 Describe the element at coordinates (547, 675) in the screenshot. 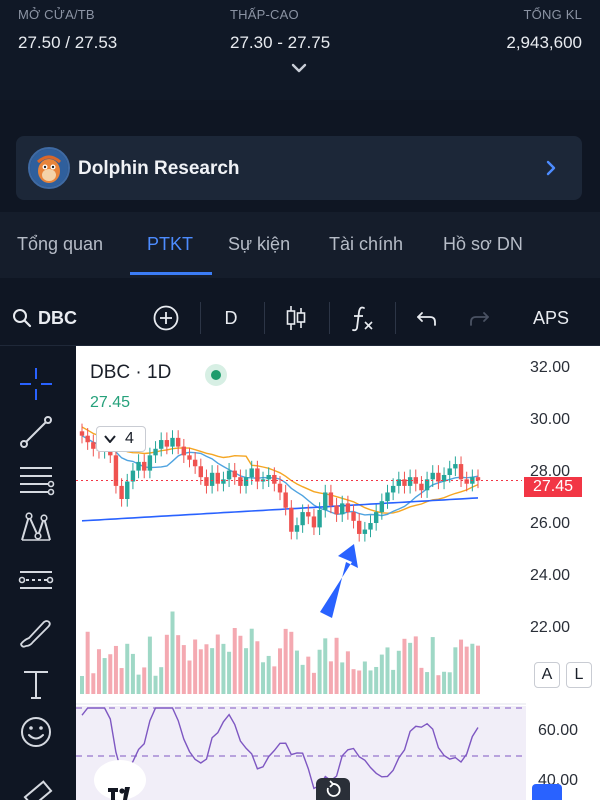

I see `auto-scale-button: A` at that location.